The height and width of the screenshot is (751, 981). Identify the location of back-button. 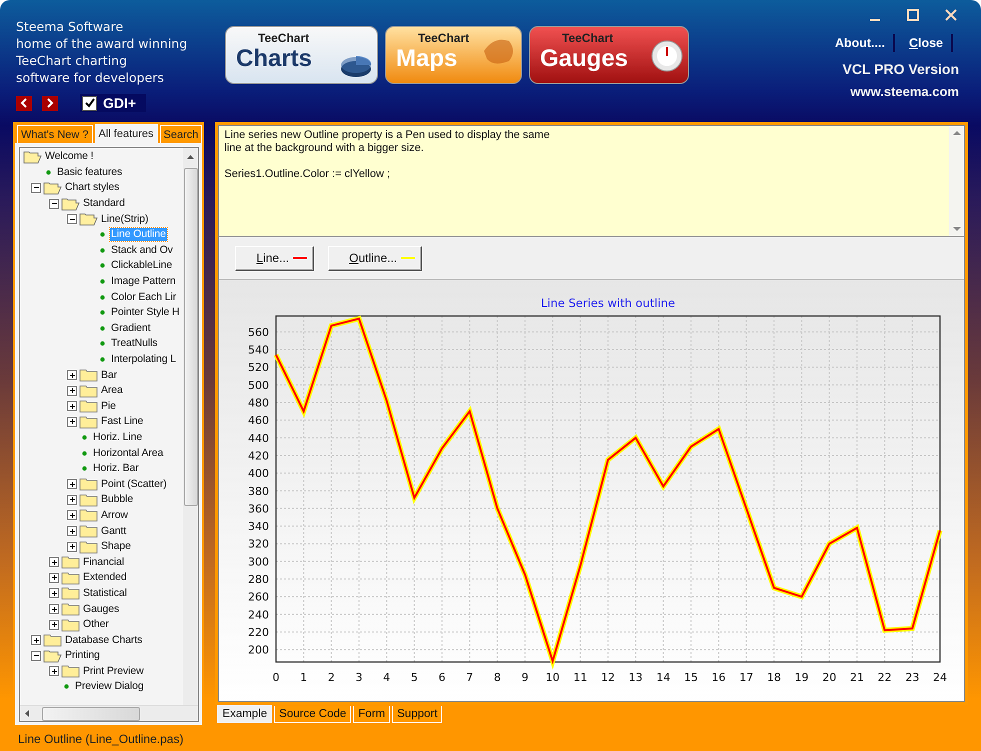
(24, 103).